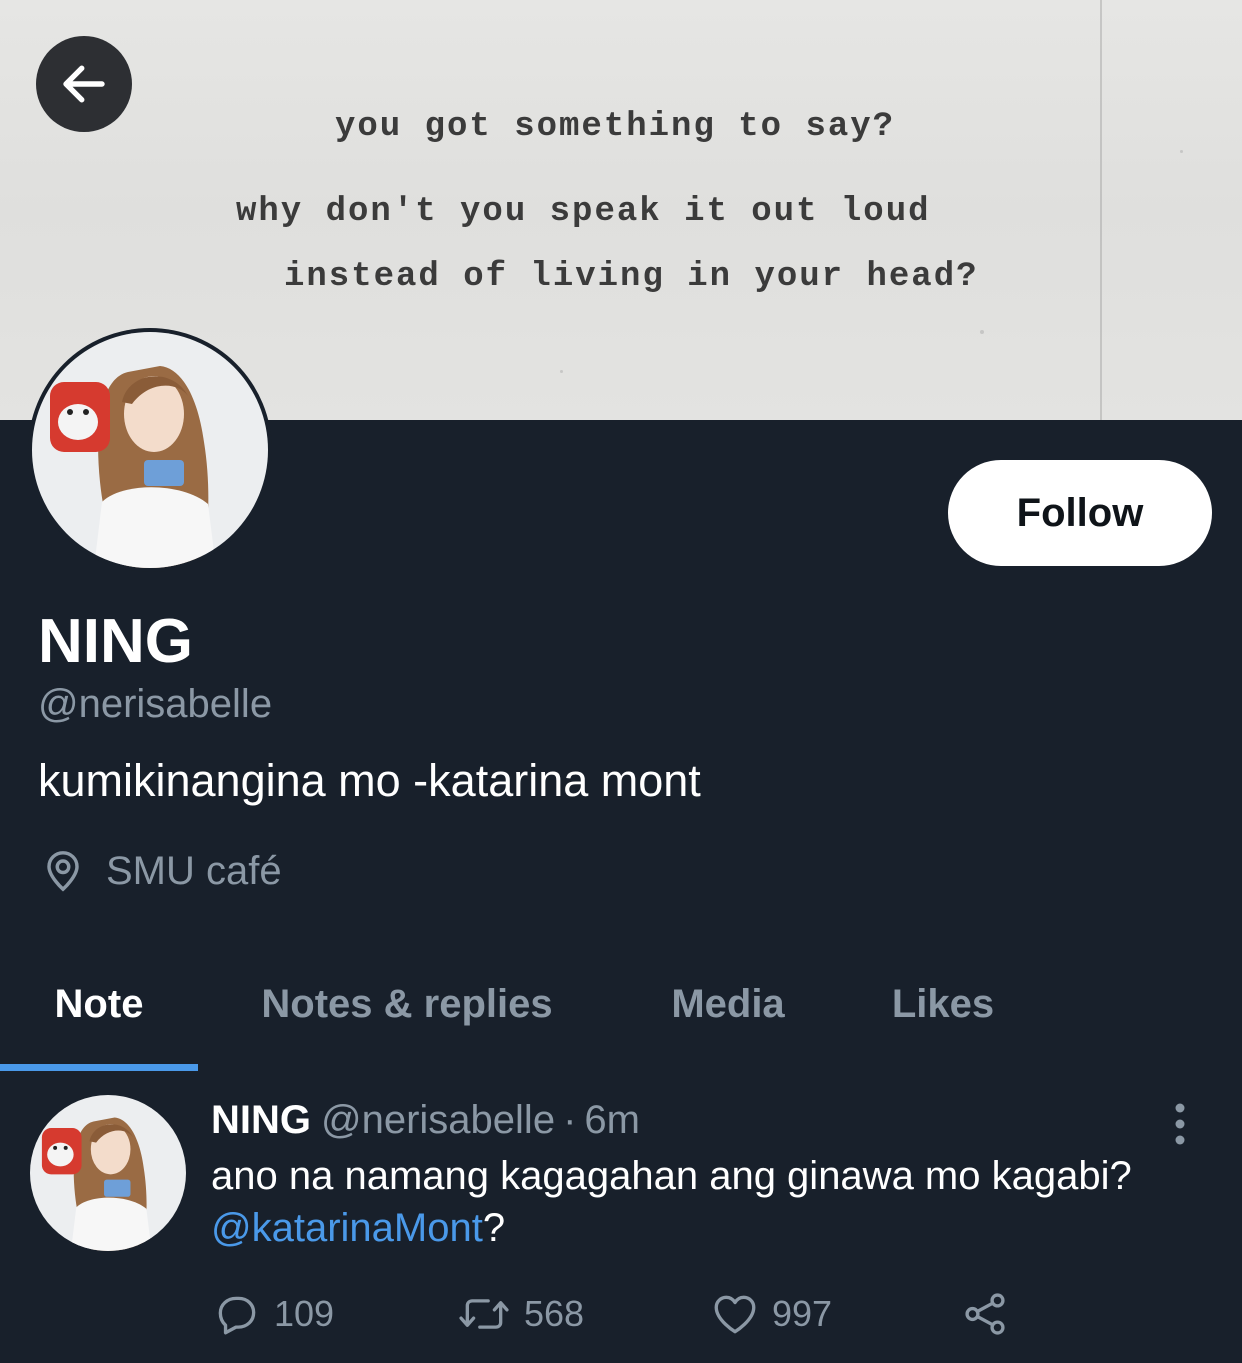  I want to click on tweet-header: NING @nerisabelle · 6m, so click(425, 1120).